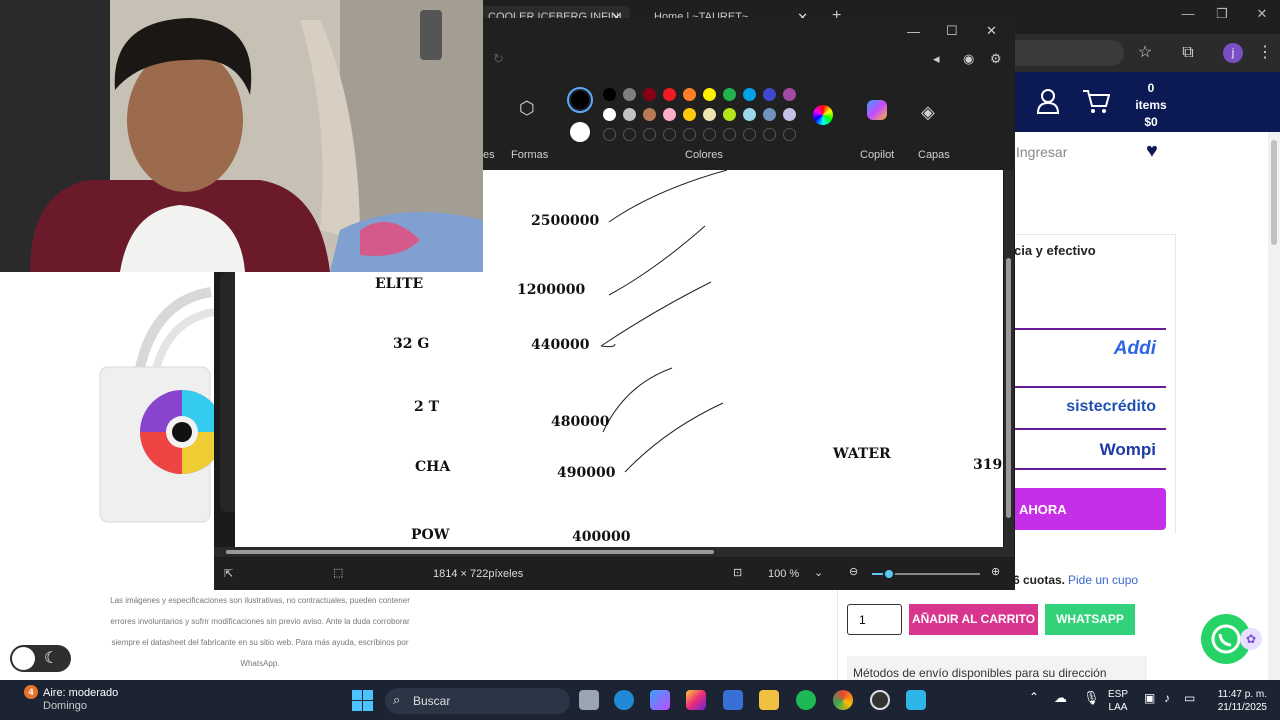 Image resolution: width=1280 pixels, height=720 pixels. What do you see at coordinates (80, 693) in the screenshot?
I see `weather-title: Aire: moderado` at bounding box center [80, 693].